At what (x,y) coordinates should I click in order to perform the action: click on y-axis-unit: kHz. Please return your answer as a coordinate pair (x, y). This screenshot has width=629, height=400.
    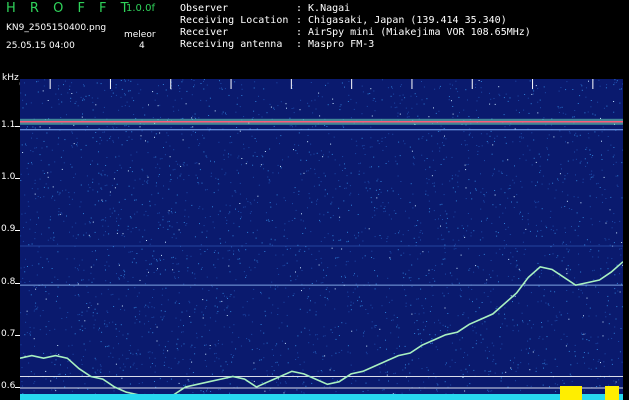
    Looking at the image, I should click on (10, 78).